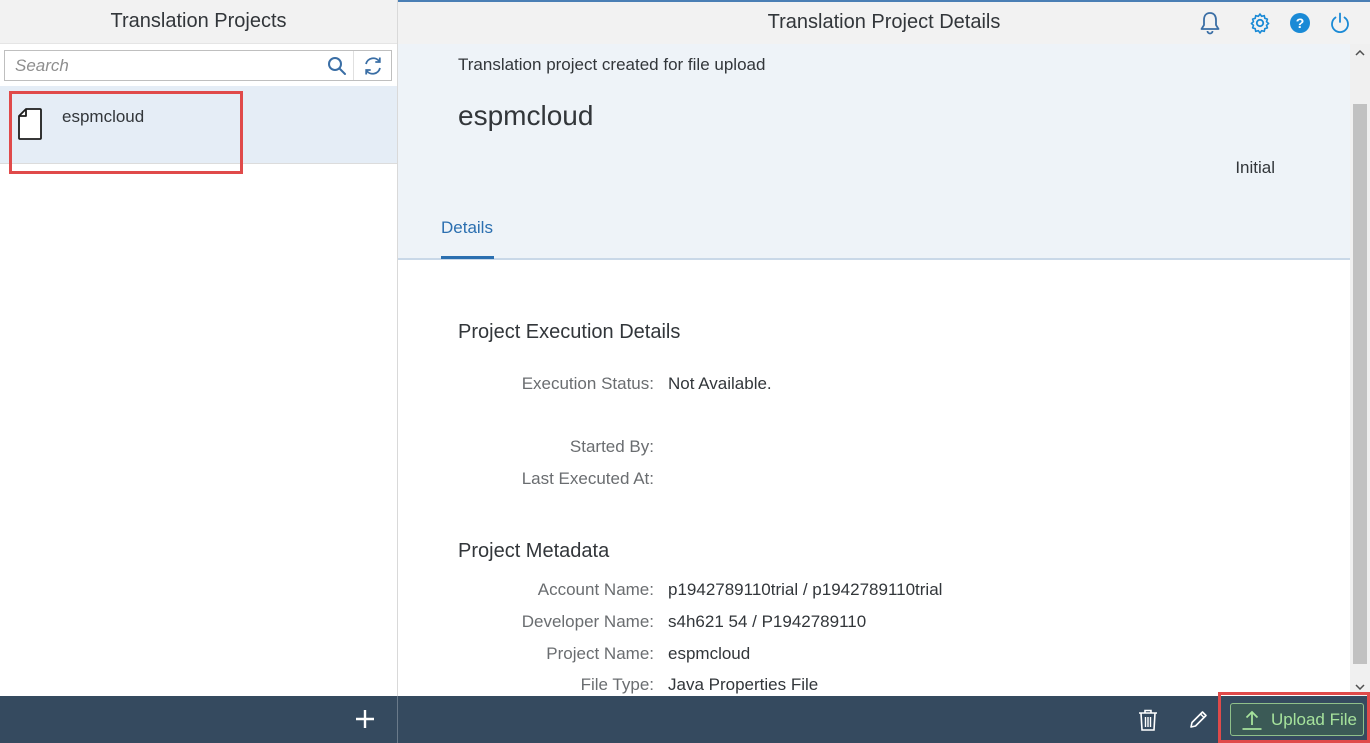  What do you see at coordinates (1314, 719) in the screenshot?
I see `upload-file-label: Upload File` at bounding box center [1314, 719].